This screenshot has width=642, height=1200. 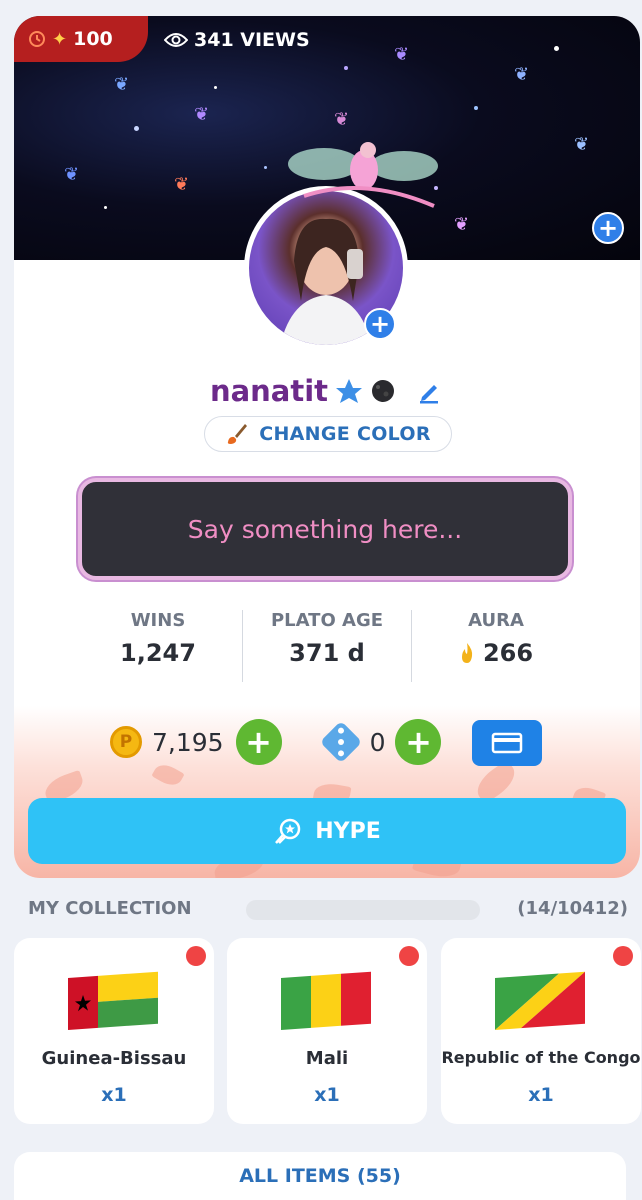 What do you see at coordinates (158, 620) in the screenshot?
I see `stat-label: WINS` at bounding box center [158, 620].